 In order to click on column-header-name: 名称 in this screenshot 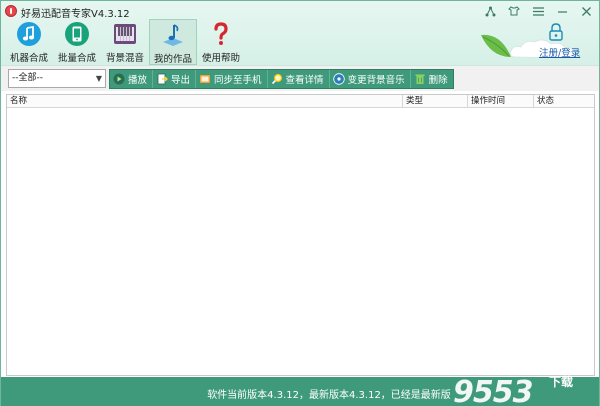, I will do `click(17, 101)`.